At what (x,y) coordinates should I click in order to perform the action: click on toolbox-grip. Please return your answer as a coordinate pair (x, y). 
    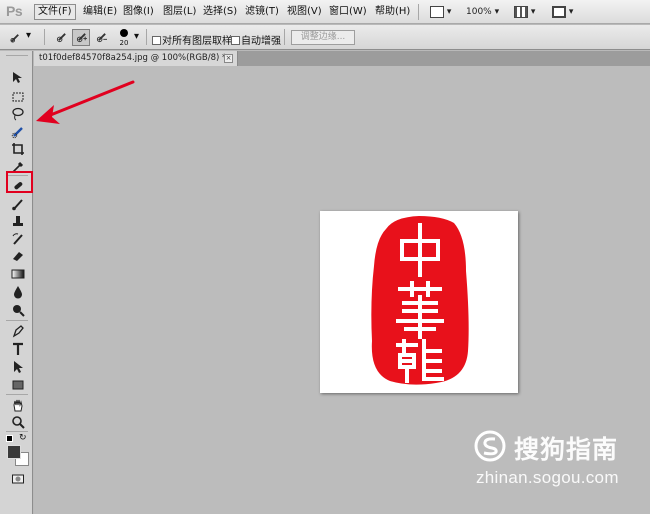
    Looking at the image, I should click on (17, 55).